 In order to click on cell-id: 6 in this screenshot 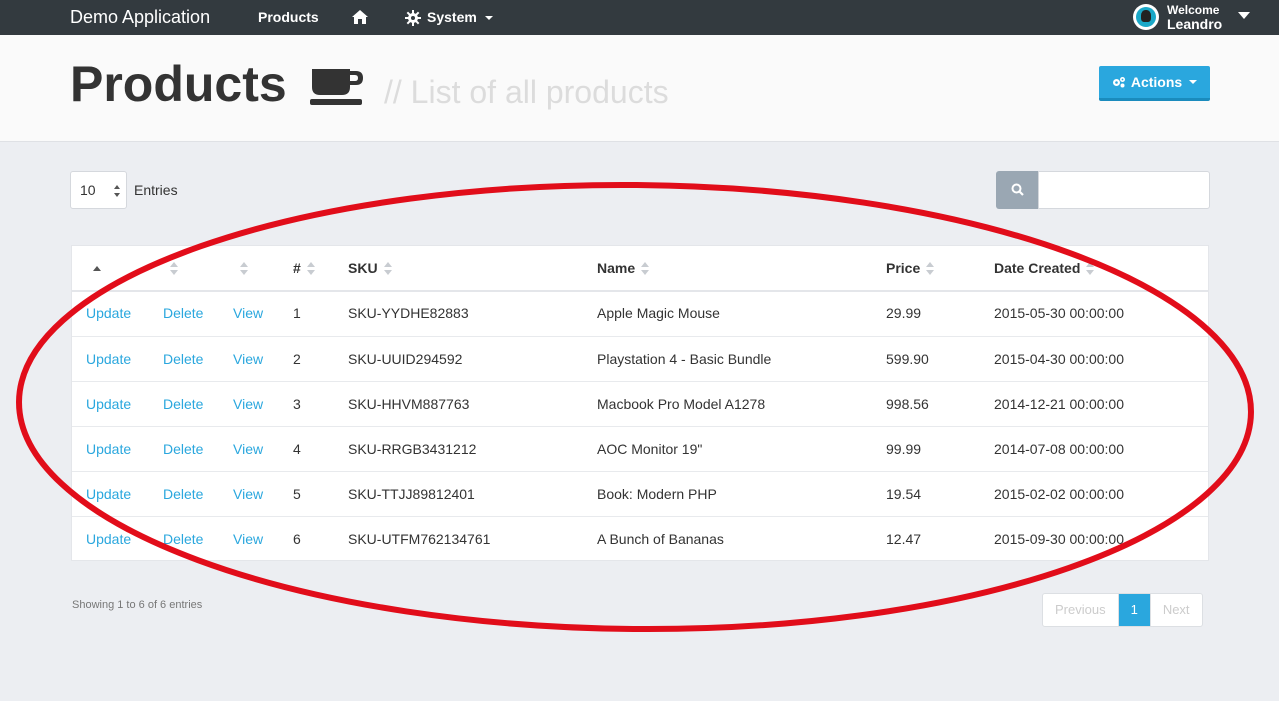, I will do `click(297, 539)`.